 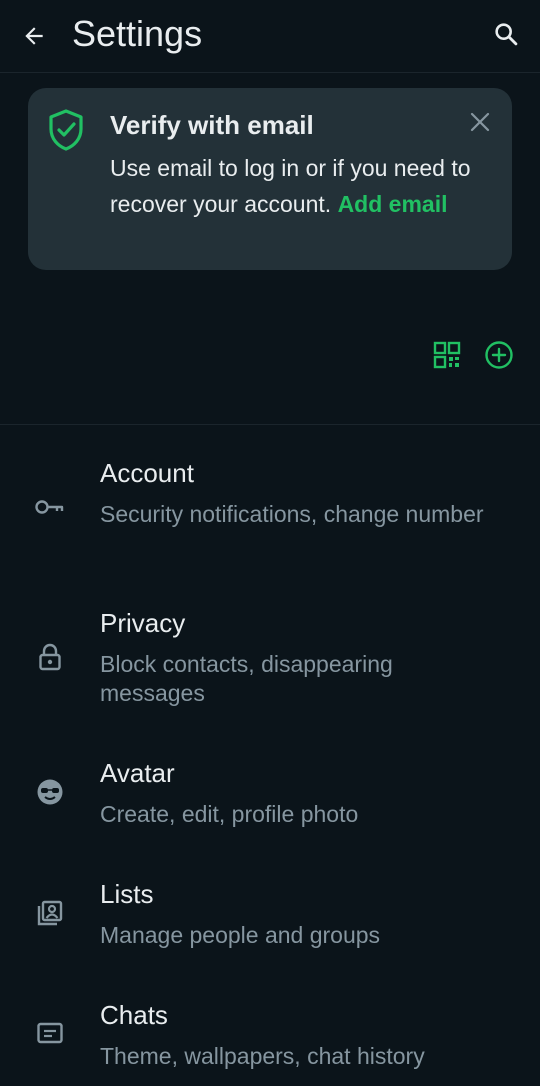 What do you see at coordinates (50, 657) in the screenshot?
I see `lock-icon` at bounding box center [50, 657].